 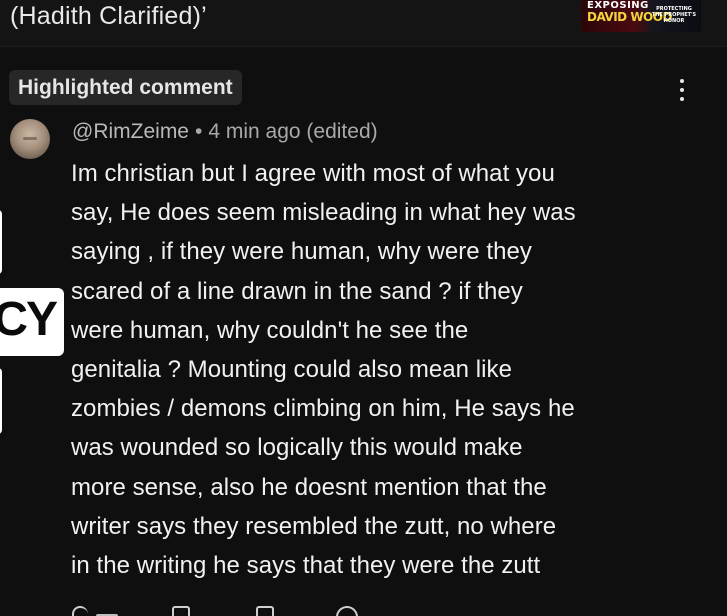 What do you see at coordinates (80, 611) in the screenshot?
I see `thumbs-up-icon` at bounding box center [80, 611].